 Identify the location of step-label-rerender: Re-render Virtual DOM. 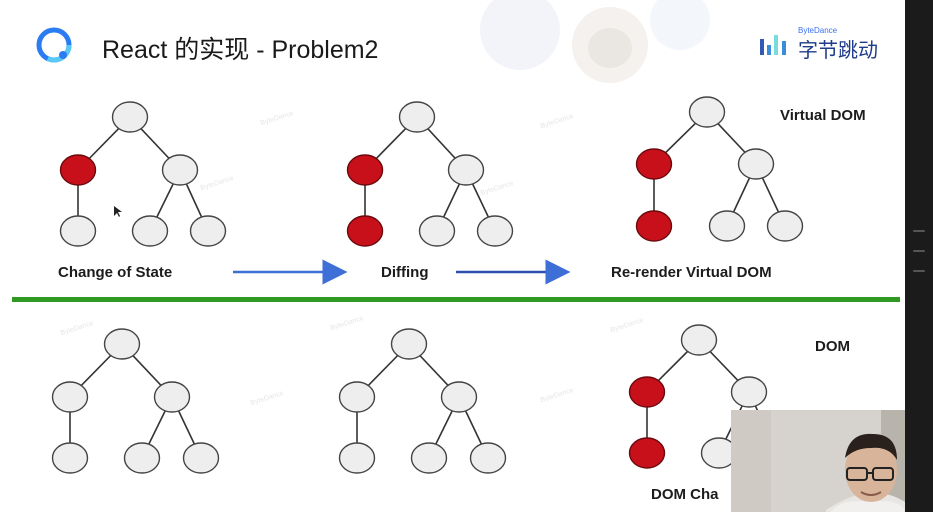
(691, 272).